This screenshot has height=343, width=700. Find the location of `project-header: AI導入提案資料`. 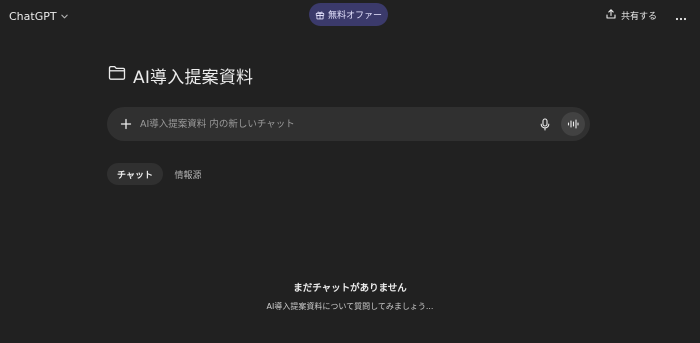

project-header: AI導入提案資料 is located at coordinates (181, 75).